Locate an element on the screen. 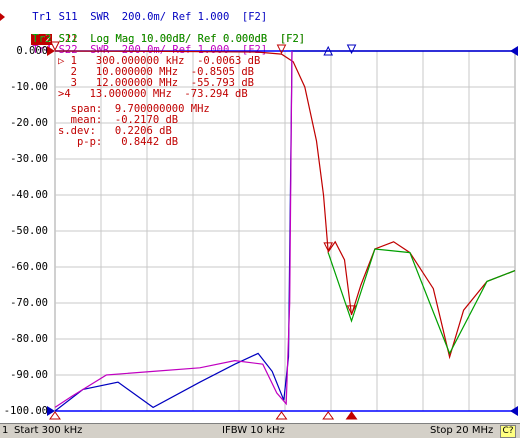 The width and height of the screenshot is (520, 438). marker-4-readout: >4 13.000000 MHz -73.294 dB is located at coordinates (153, 94).